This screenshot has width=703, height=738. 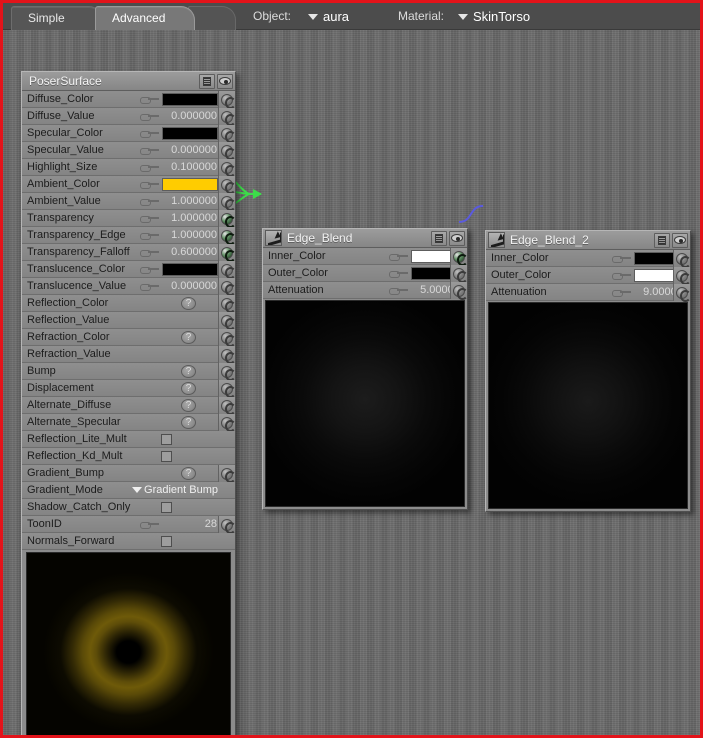 I want to click on parameter-control: 28, so click(x=179, y=524).